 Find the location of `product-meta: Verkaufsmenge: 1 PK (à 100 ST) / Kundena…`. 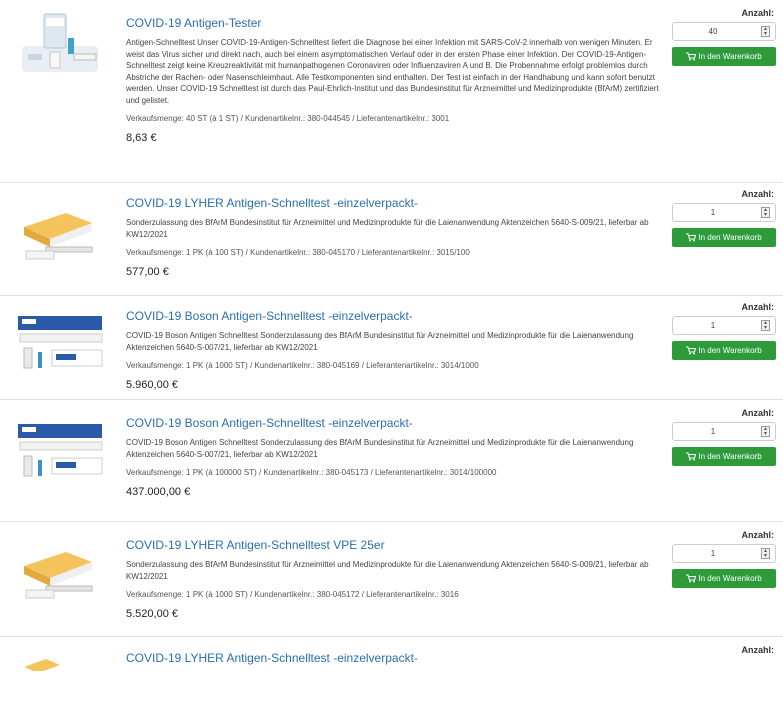

product-meta: Verkaufsmenge: 1 PK (à 100 ST) / Kundena… is located at coordinates (298, 252).